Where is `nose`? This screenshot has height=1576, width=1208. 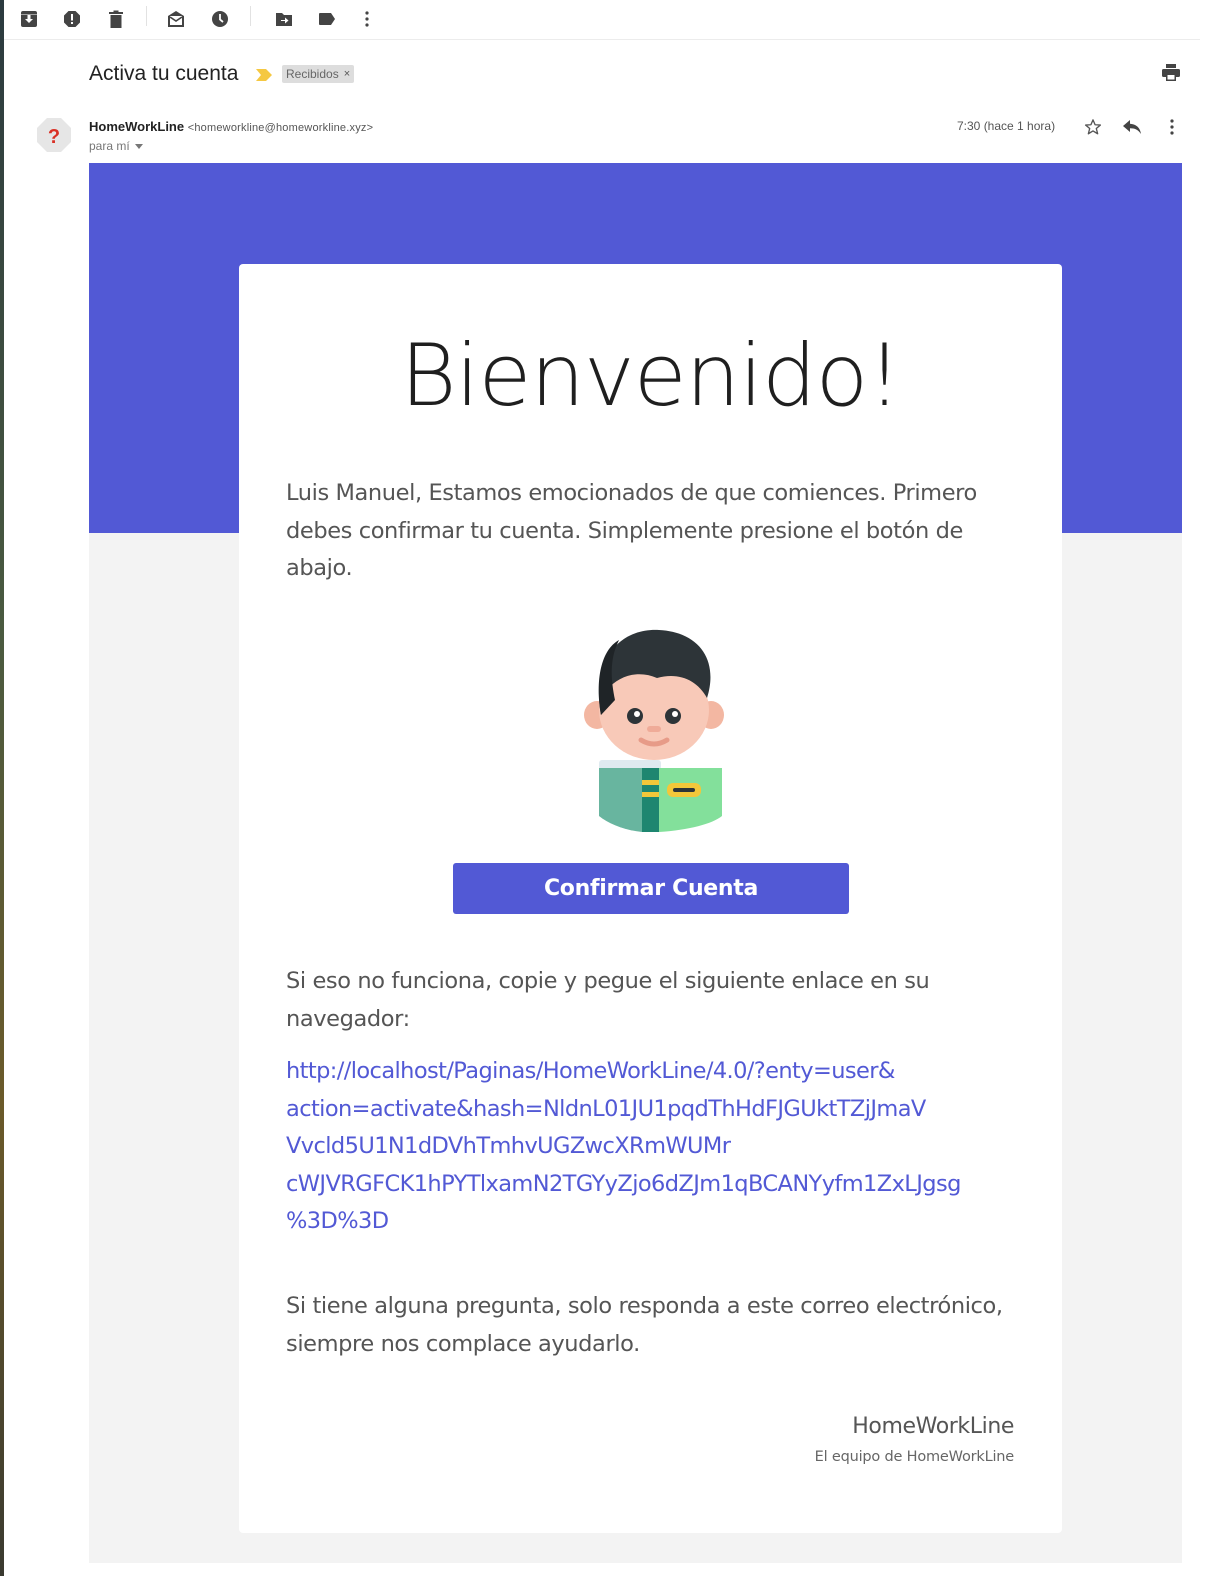
nose is located at coordinates (654, 729).